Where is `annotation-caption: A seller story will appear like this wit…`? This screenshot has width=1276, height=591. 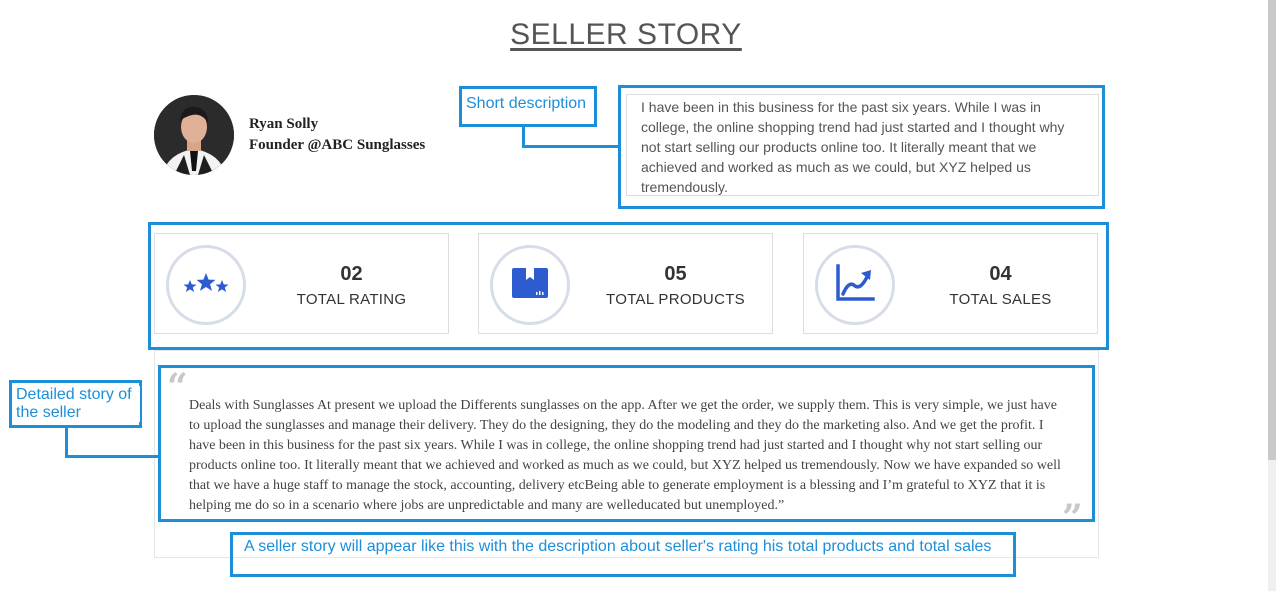
annotation-caption: A seller story will appear like this wit… is located at coordinates (618, 547).